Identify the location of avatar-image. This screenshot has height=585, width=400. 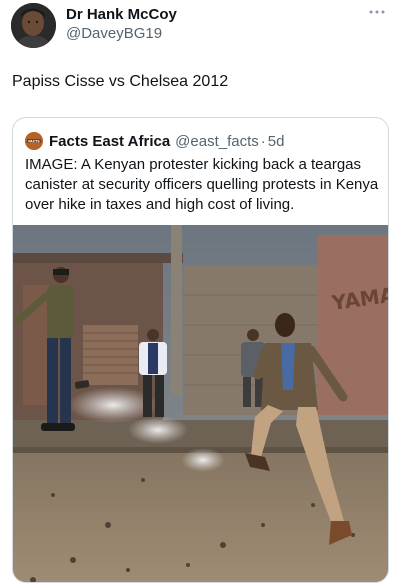
(33, 25).